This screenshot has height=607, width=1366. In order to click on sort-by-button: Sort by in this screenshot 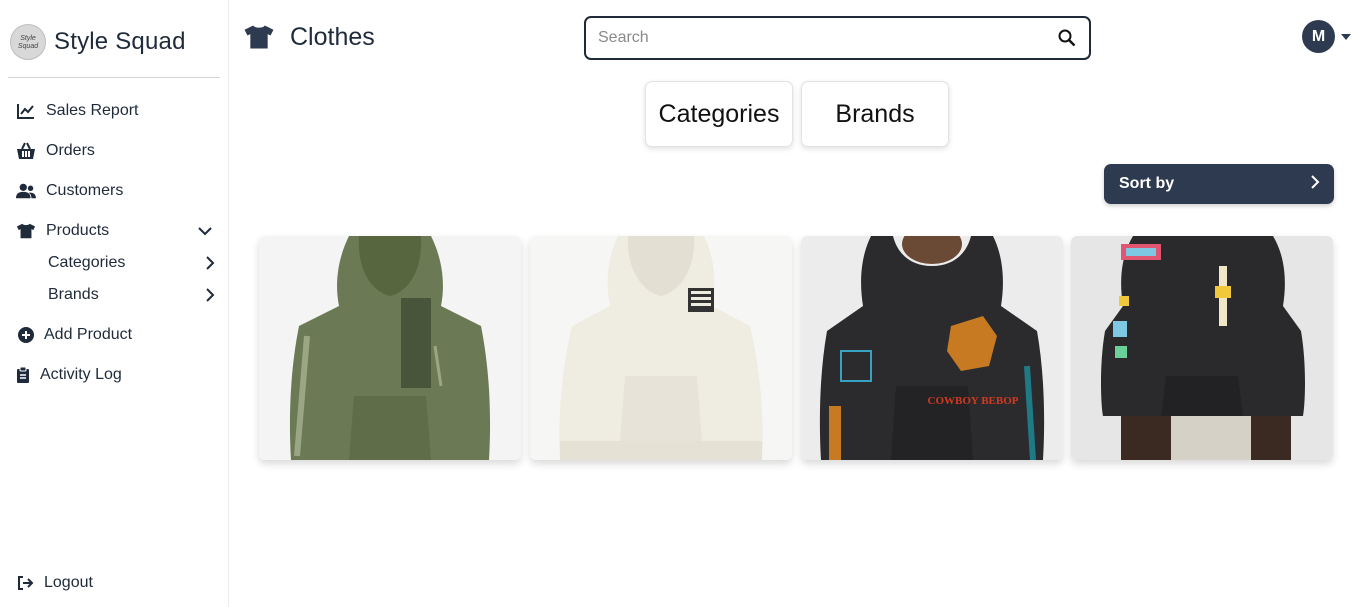, I will do `click(1219, 184)`.